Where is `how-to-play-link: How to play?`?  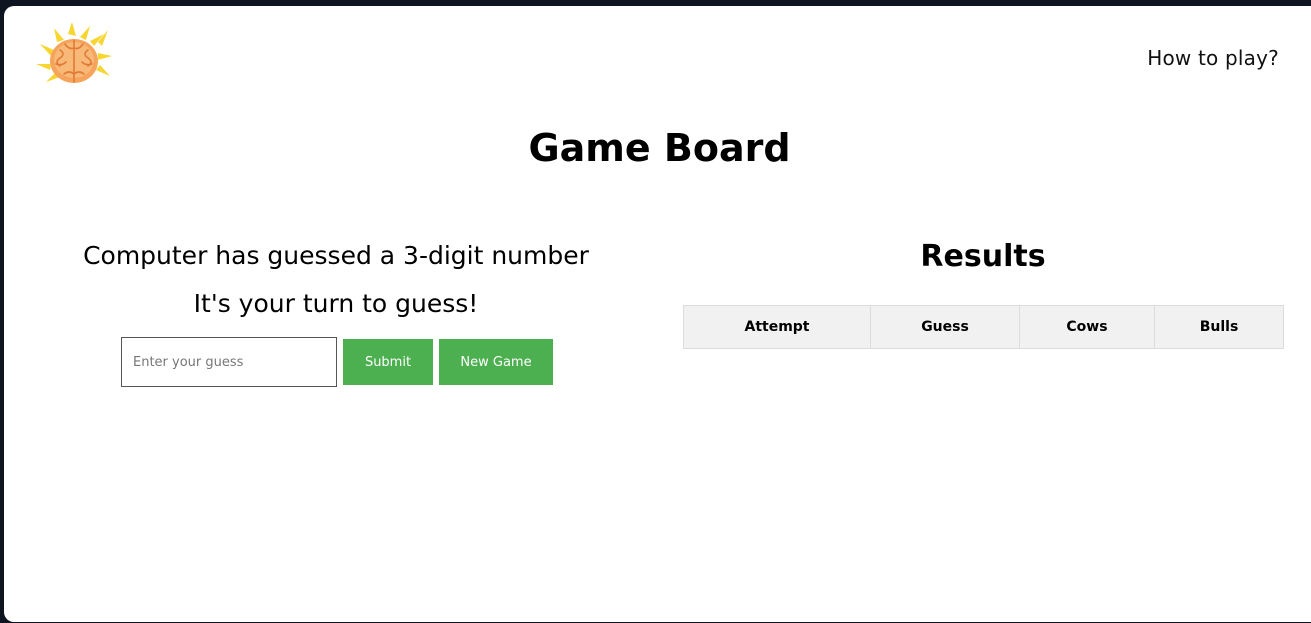 how-to-play-link: How to play? is located at coordinates (1213, 58).